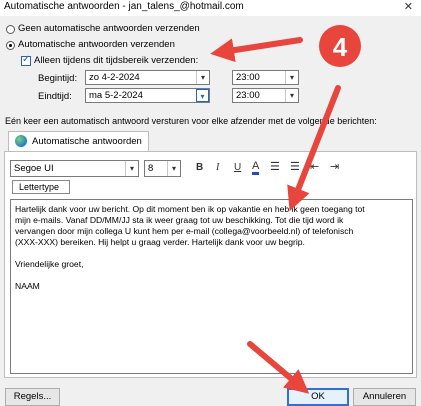  Describe the element at coordinates (87, 141) in the screenshot. I see `tab-label: Automatische antwoorden` at that location.